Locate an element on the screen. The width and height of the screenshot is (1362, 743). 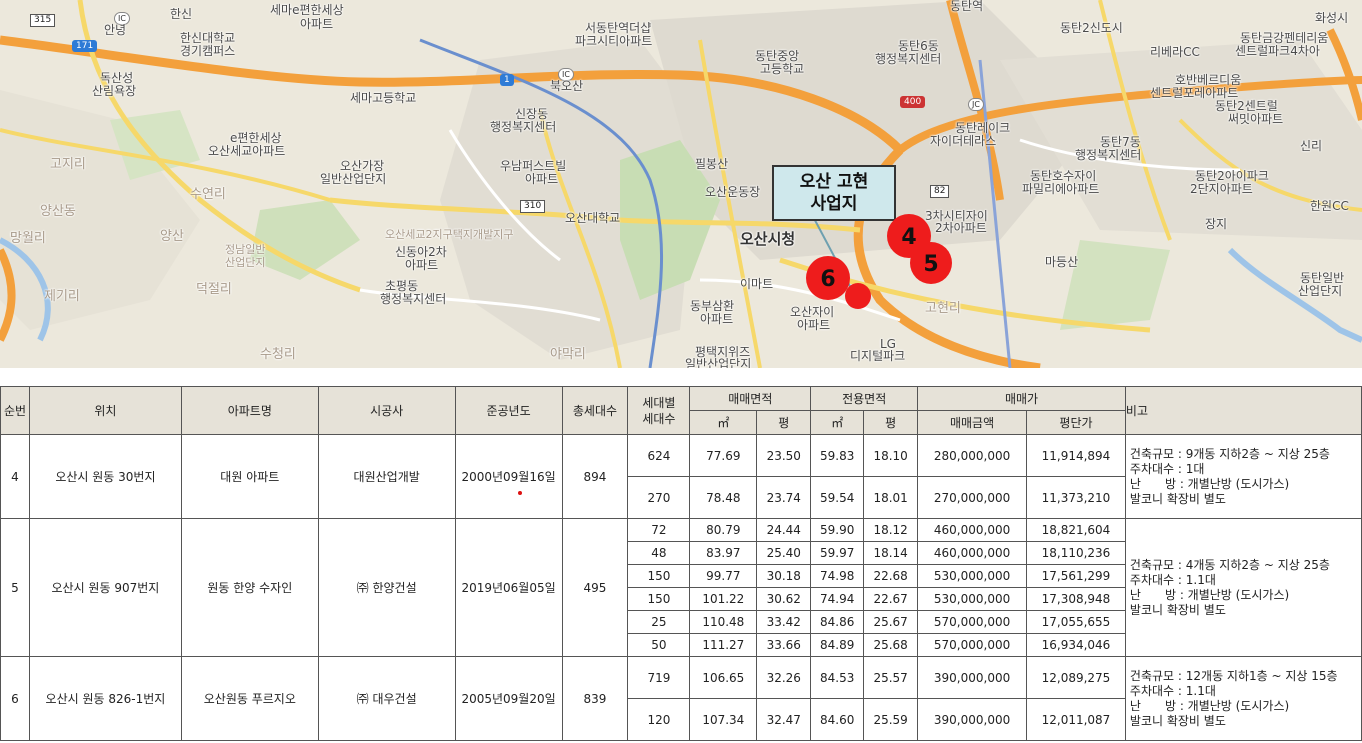
route-shield: 82 is located at coordinates (940, 191).